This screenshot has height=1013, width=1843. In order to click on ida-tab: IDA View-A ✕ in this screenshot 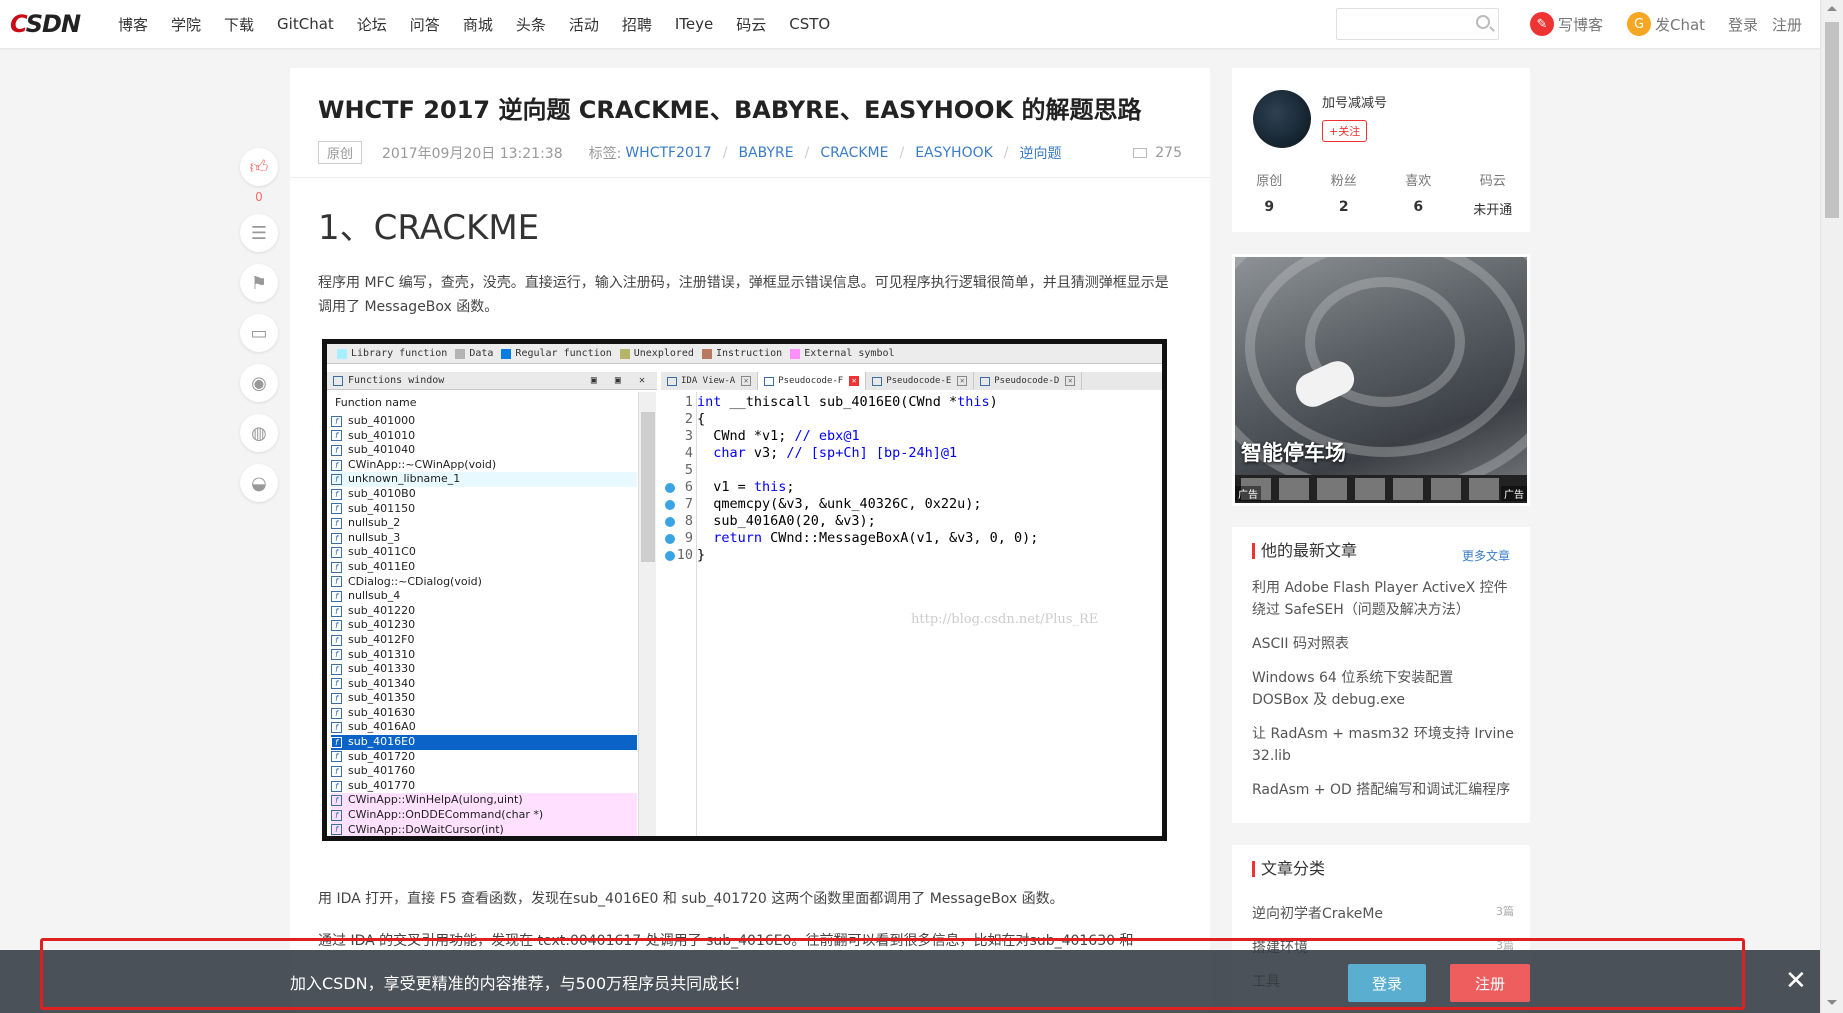, I will do `click(710, 381)`.